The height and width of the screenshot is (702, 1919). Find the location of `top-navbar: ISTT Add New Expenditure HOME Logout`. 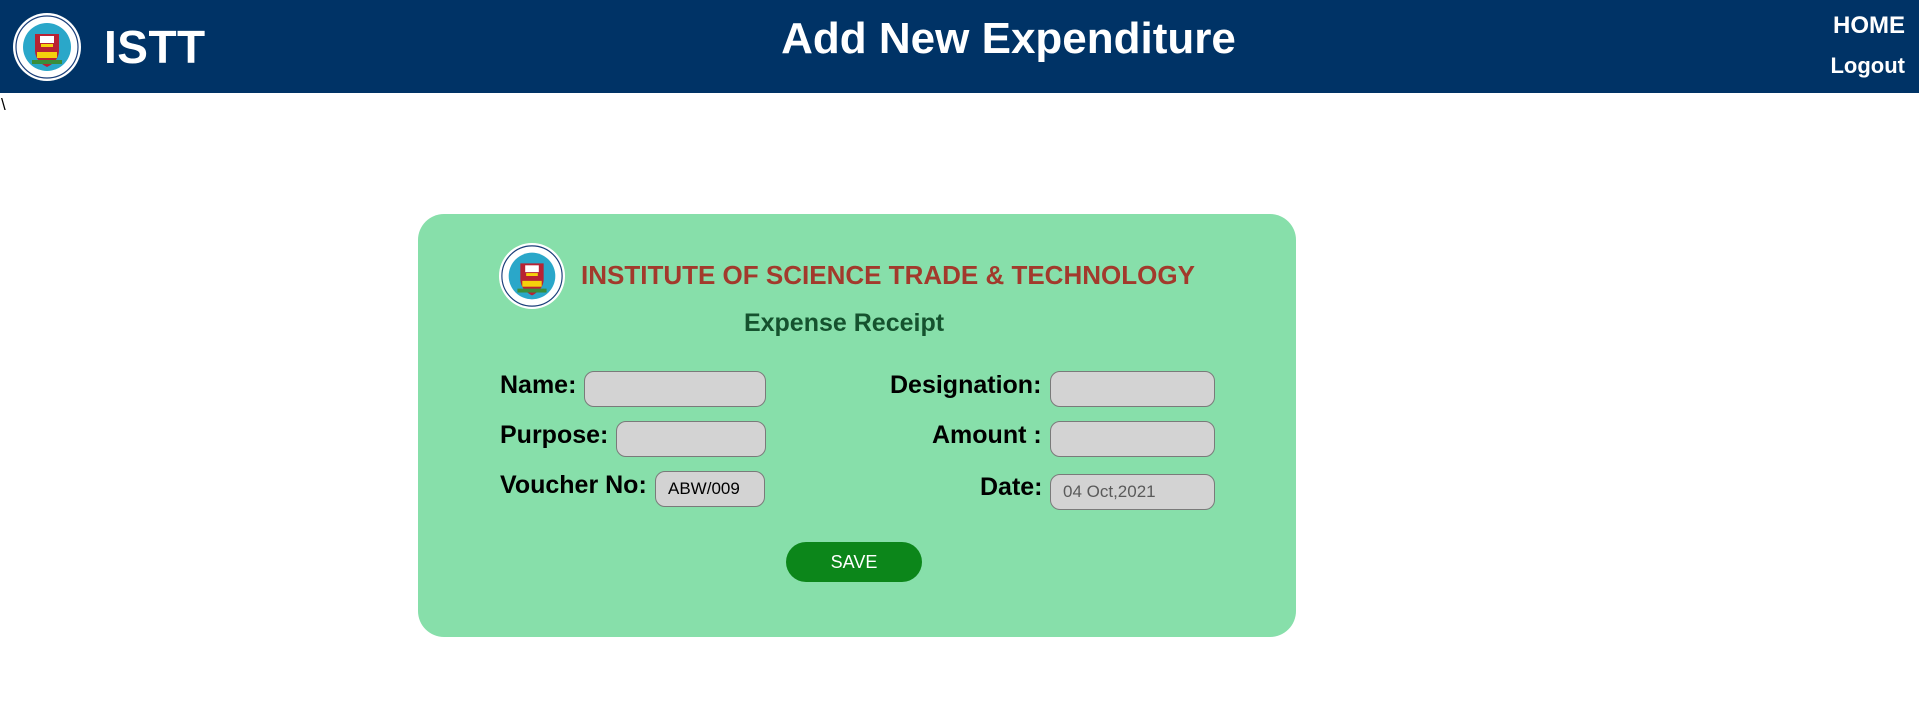

top-navbar: ISTT Add New Expenditure HOME Logout is located at coordinates (959, 46).